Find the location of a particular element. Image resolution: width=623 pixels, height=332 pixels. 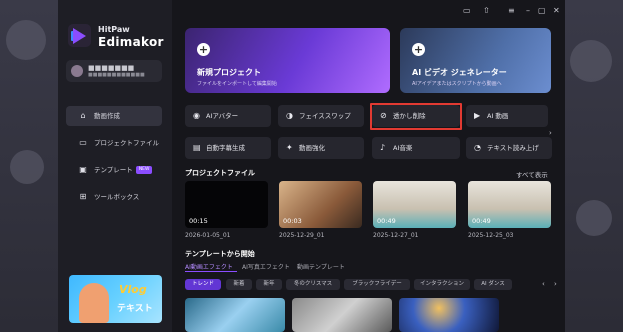

ai-video-icon: ▶ is located at coordinates (477, 115).